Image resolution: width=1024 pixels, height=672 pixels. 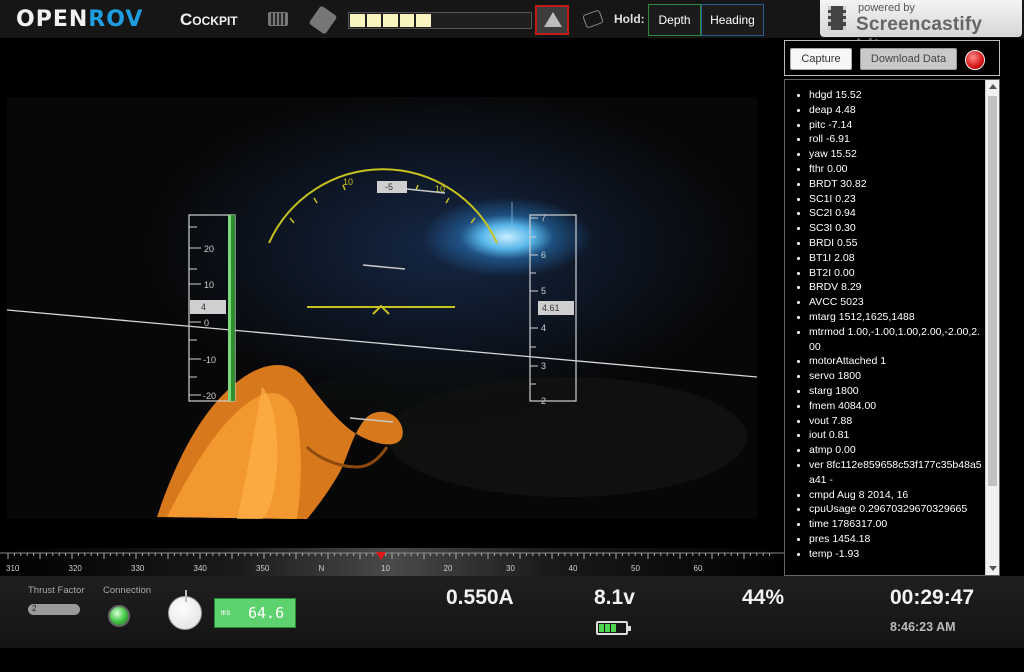 What do you see at coordinates (13, 568) in the screenshot?
I see `compass-label: 310` at bounding box center [13, 568].